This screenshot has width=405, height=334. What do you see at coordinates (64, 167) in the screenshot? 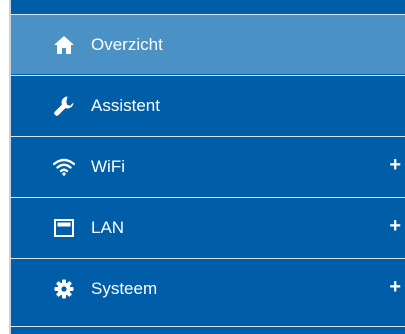
I see `wifi-icon` at bounding box center [64, 167].